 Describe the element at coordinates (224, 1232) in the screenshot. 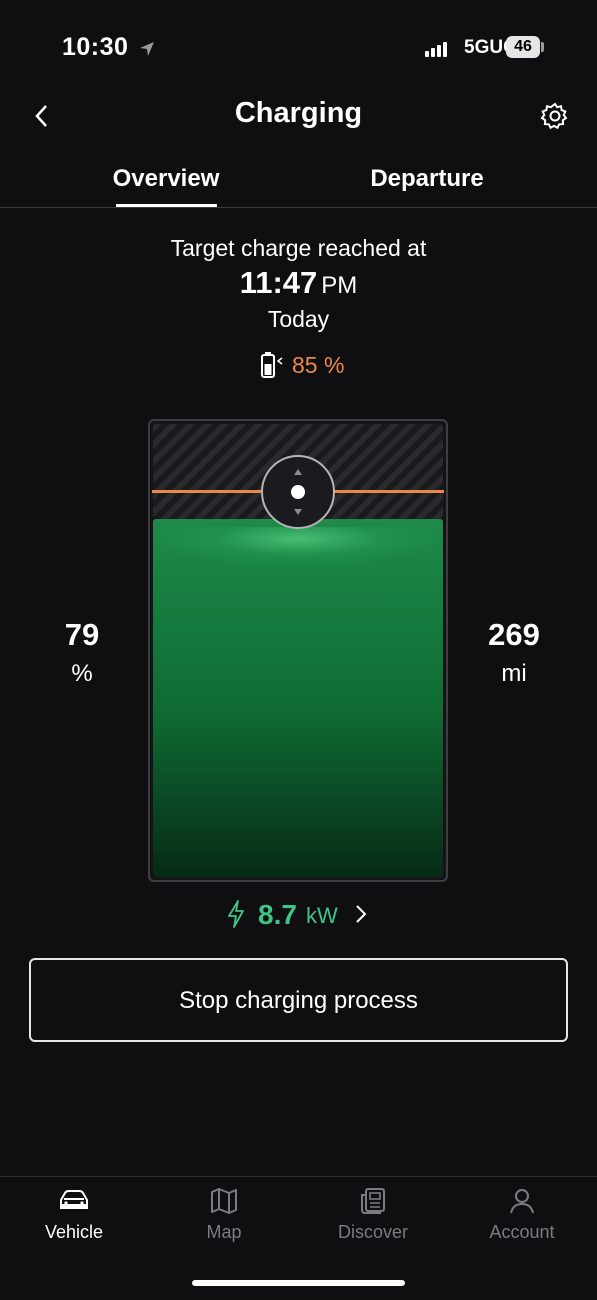

I see `nav-label-map: Map` at that location.